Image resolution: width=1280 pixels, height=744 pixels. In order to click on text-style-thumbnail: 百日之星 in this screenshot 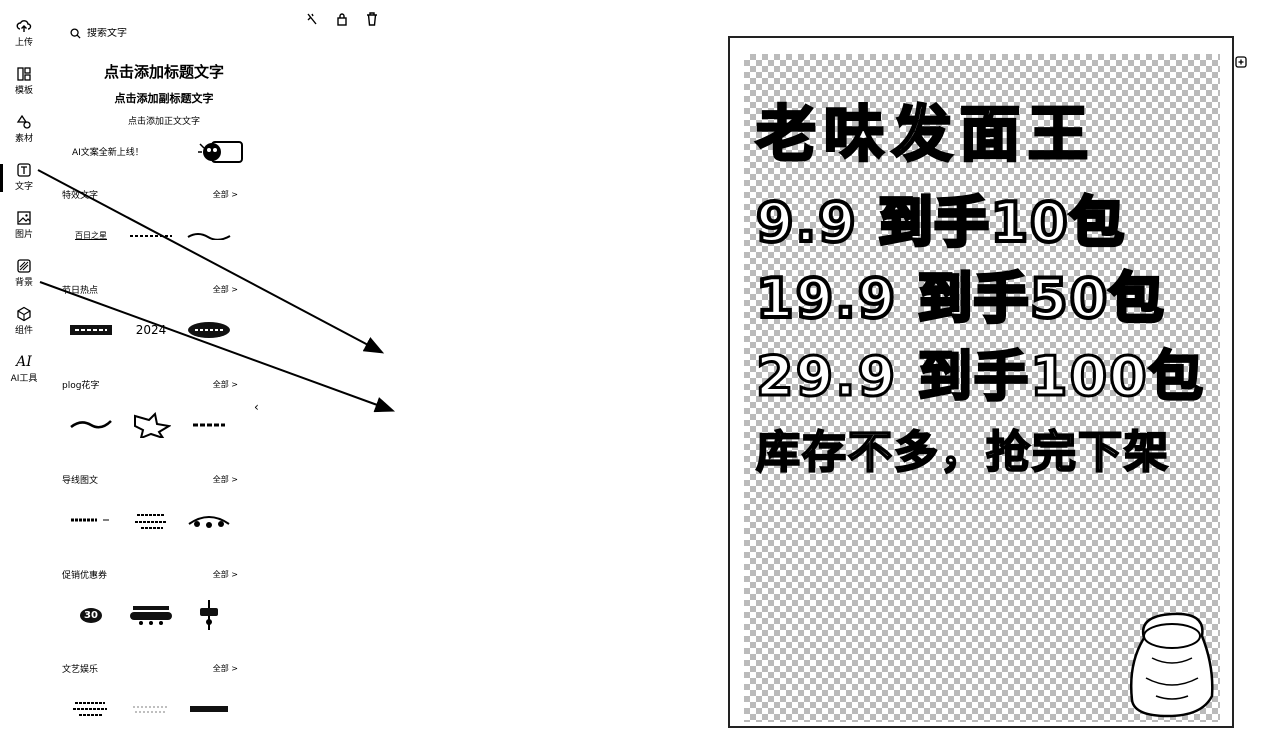, I will do `click(91, 235)`.